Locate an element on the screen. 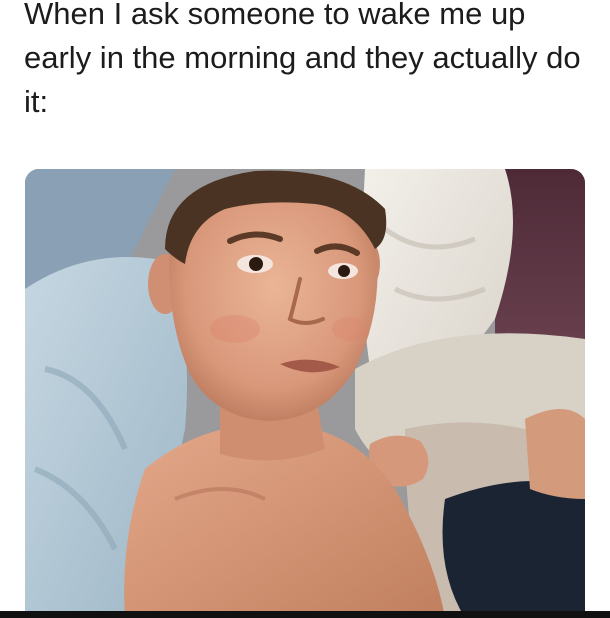 The image size is (610, 618). right-pupil is located at coordinates (344, 271).